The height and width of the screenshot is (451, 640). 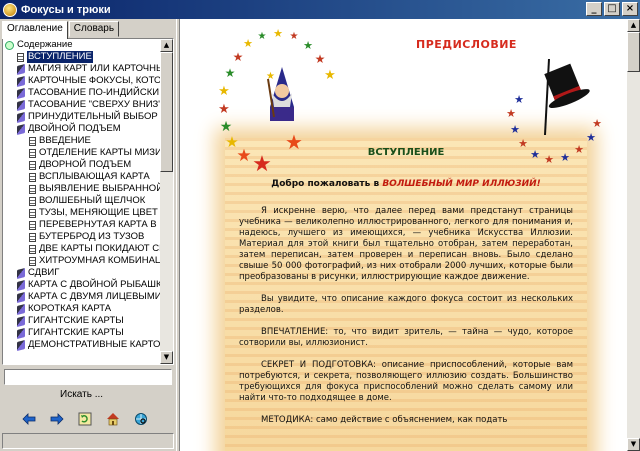 I want to click on tree-item: КАРТОЧНЫЕ ФОКУСЫ, КОТОР, so click(x=82, y=81).